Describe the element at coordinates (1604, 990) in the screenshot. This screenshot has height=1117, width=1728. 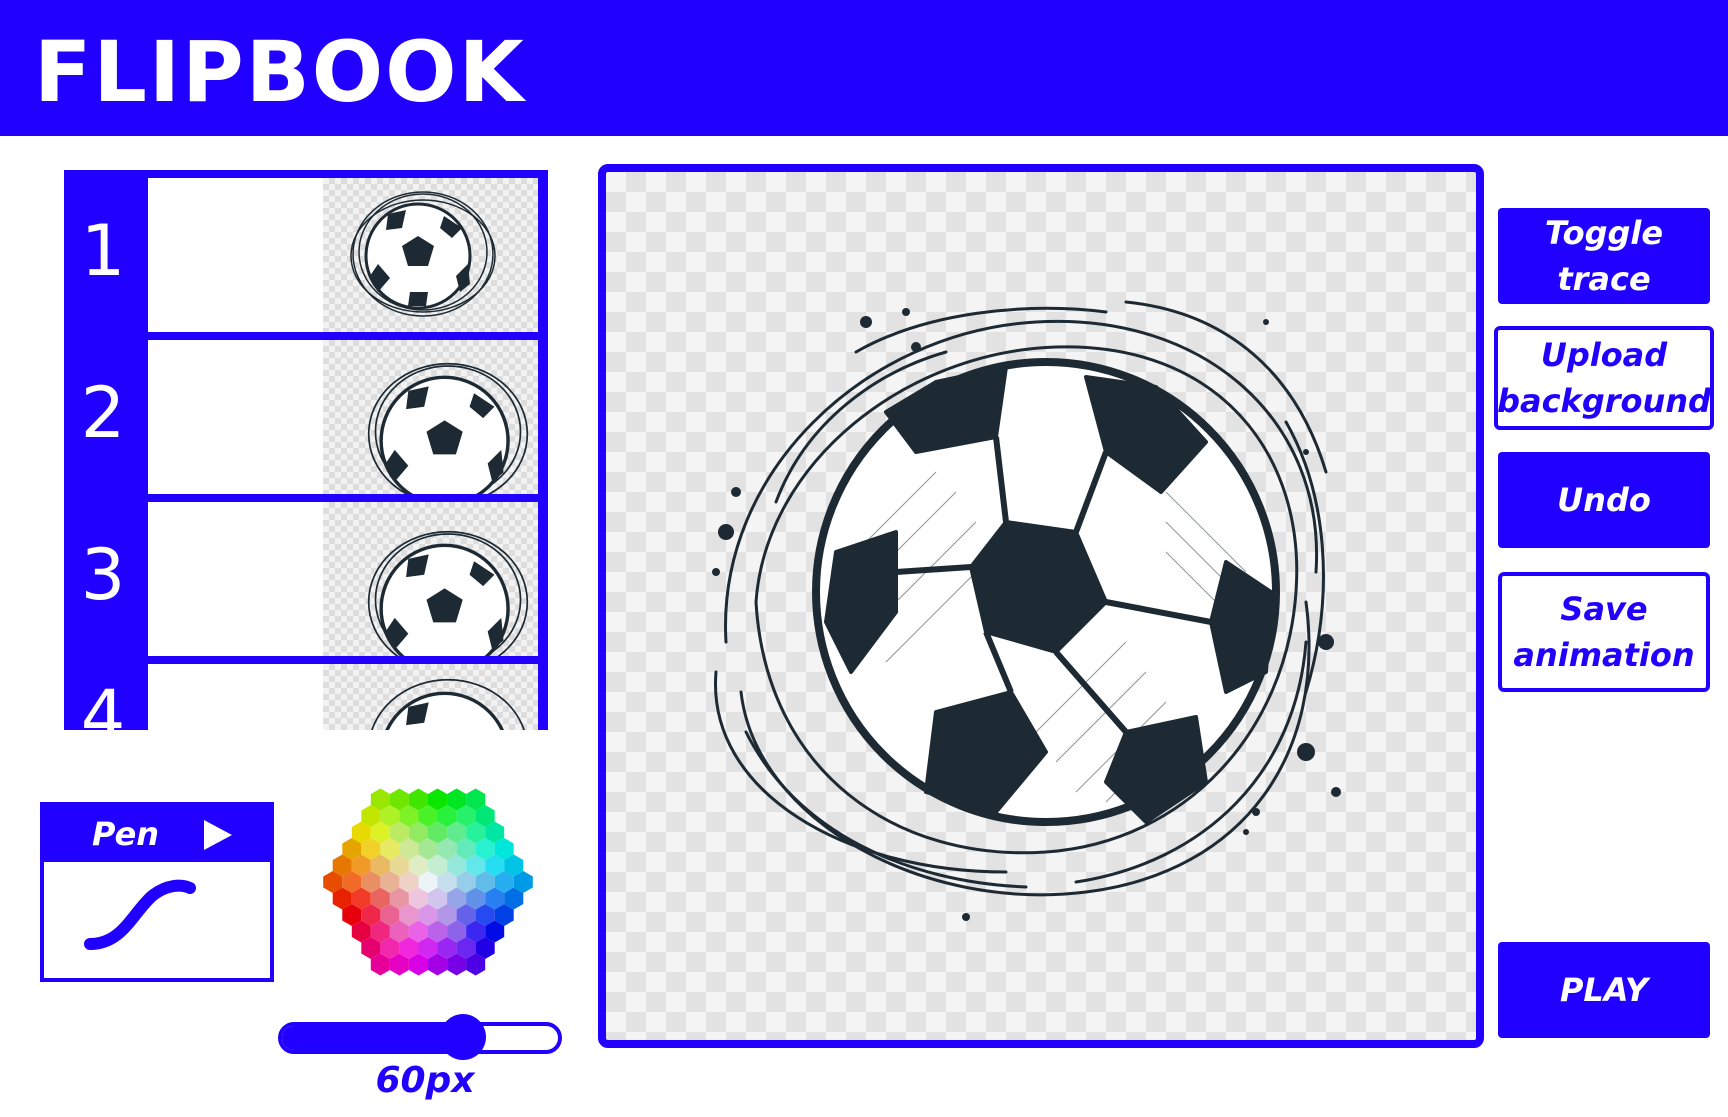
I see `play-button: PLAY` at that location.